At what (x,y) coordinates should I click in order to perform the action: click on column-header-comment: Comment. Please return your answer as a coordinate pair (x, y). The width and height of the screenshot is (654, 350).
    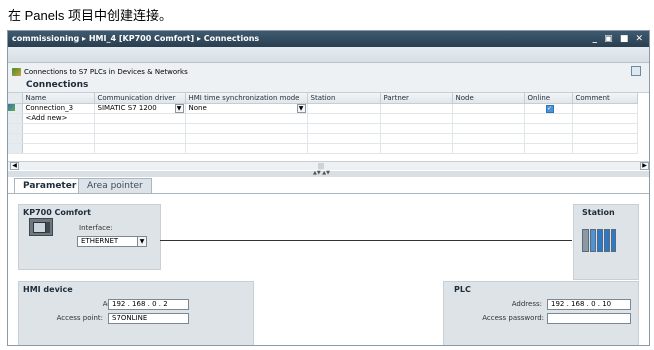
    Looking at the image, I should click on (605, 98).